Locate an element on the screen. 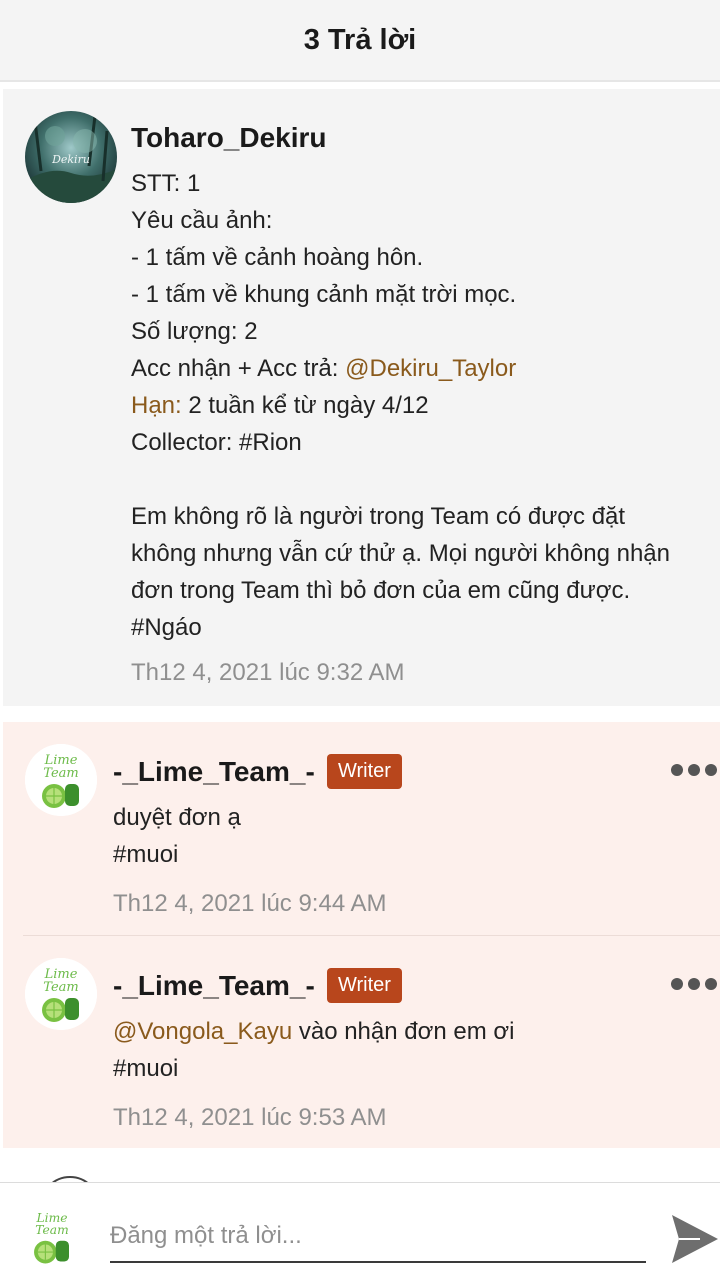 Image resolution: width=720 pixels, height=1280 pixels. post-timestamp: Th12 4, 2021 lúc 9:32 AM is located at coordinates (268, 672).